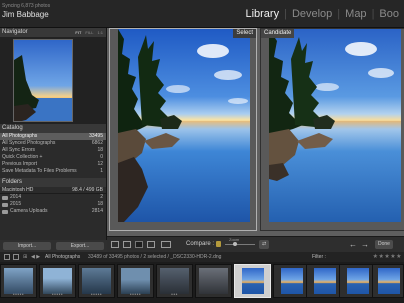  What do you see at coordinates (53, 182) in the screenshot?
I see `folders-header: Folders` at bounding box center [53, 182].